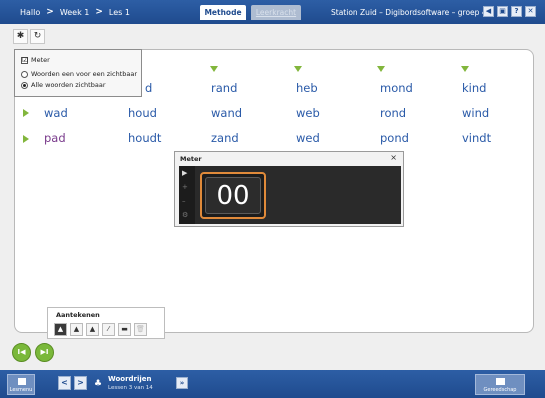 The image size is (545, 398). Describe the element at coordinates (226, 113) in the screenshot. I see `word: wand` at that location.